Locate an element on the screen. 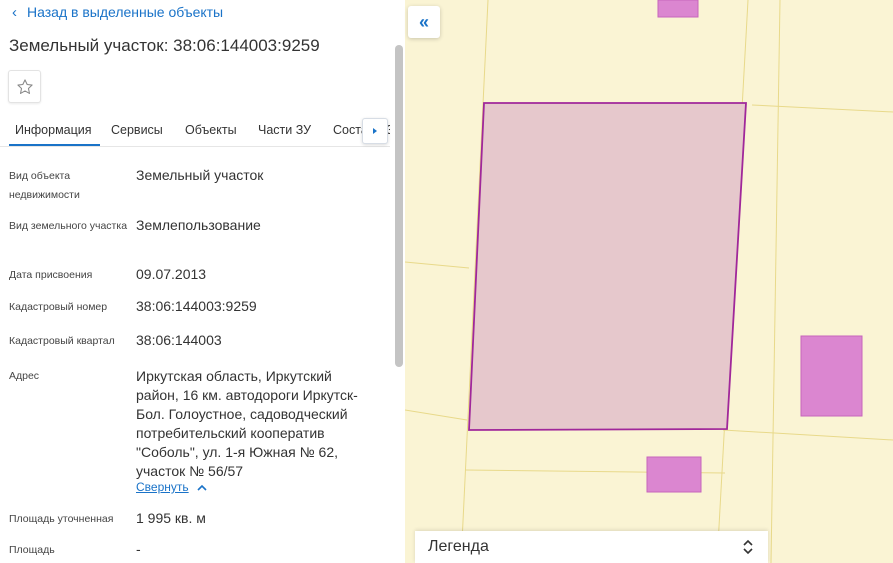 This screenshot has height=563, width=893. field-label-area-refined: Площадь уточненная is located at coordinates (61, 519).